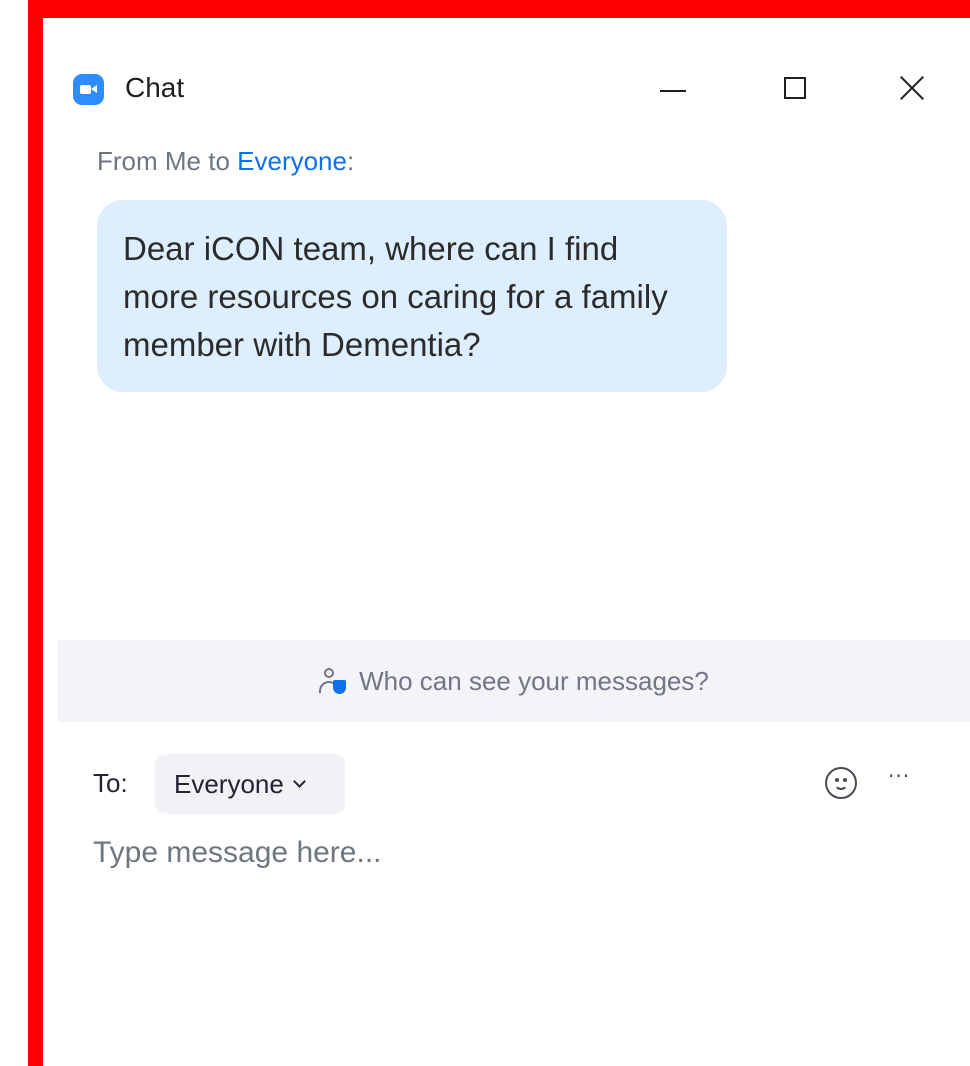 This screenshot has width=970, height=1066. I want to click on window-title: Chat, so click(155, 87).